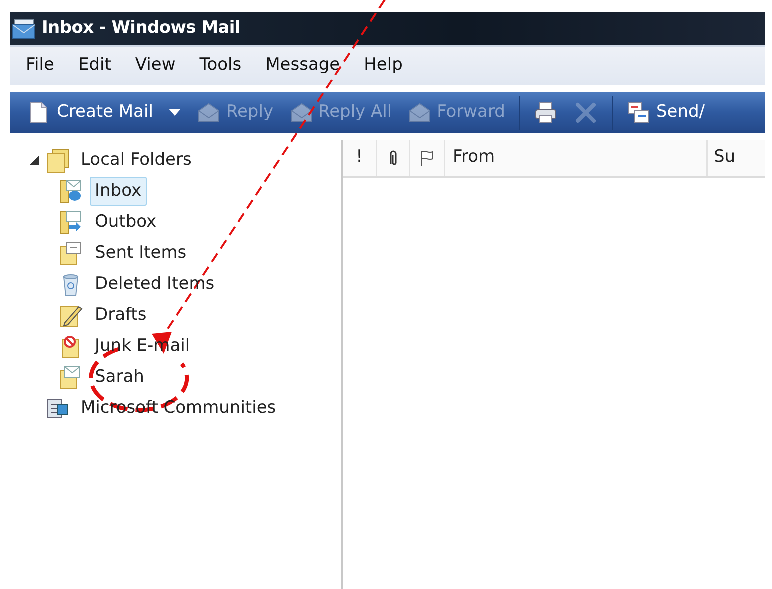  Describe the element at coordinates (118, 191) in the screenshot. I see `folder-item: Inbox` at that location.